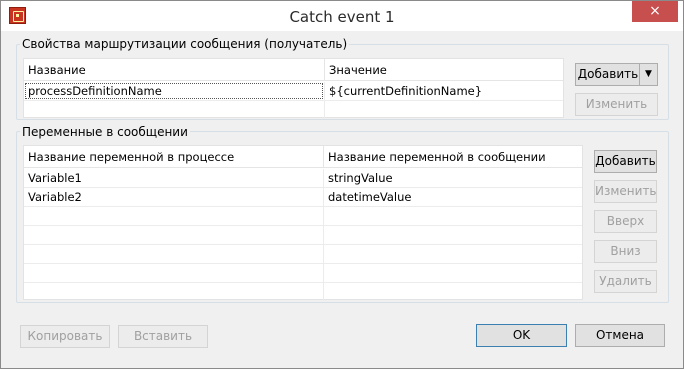 The width and height of the screenshot is (684, 369). Describe the element at coordinates (105, 132) in the screenshot. I see `variables-group-label: Переменные в сообщении` at that location.